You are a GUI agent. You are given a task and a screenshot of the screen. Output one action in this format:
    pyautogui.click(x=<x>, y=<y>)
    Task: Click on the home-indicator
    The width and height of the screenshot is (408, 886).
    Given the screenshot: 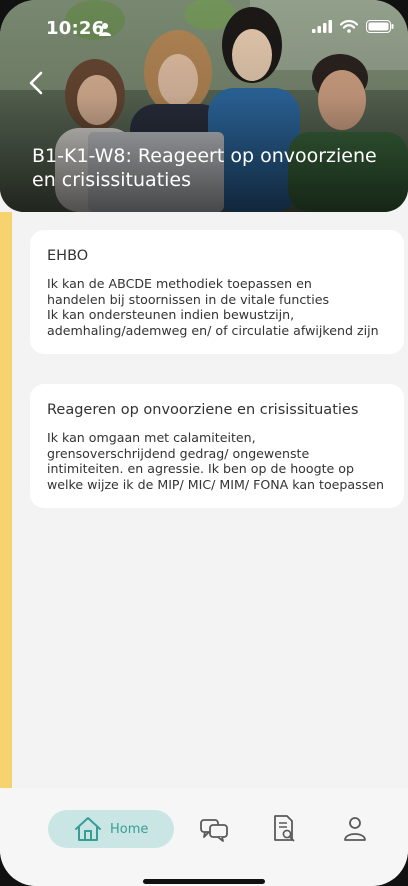 What is the action you would take?
    pyautogui.click(x=204, y=881)
    